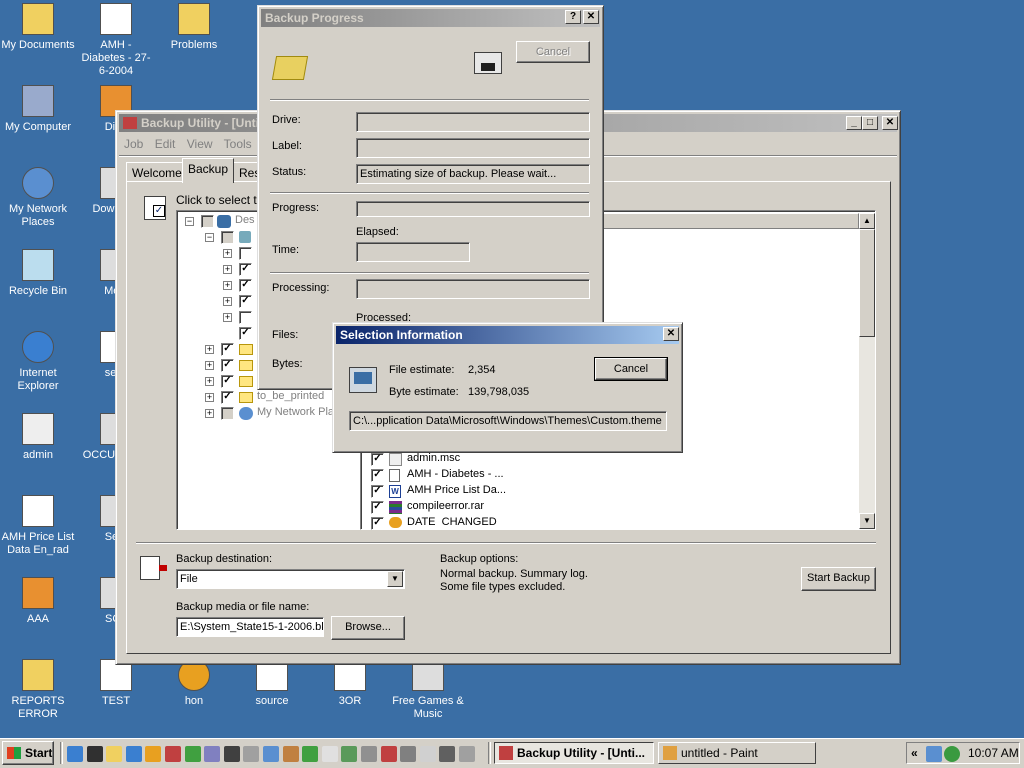 The height and width of the screenshot is (768, 1024). Describe the element at coordinates (914, 753) in the screenshot. I see `tray-expand-button: «` at that location.